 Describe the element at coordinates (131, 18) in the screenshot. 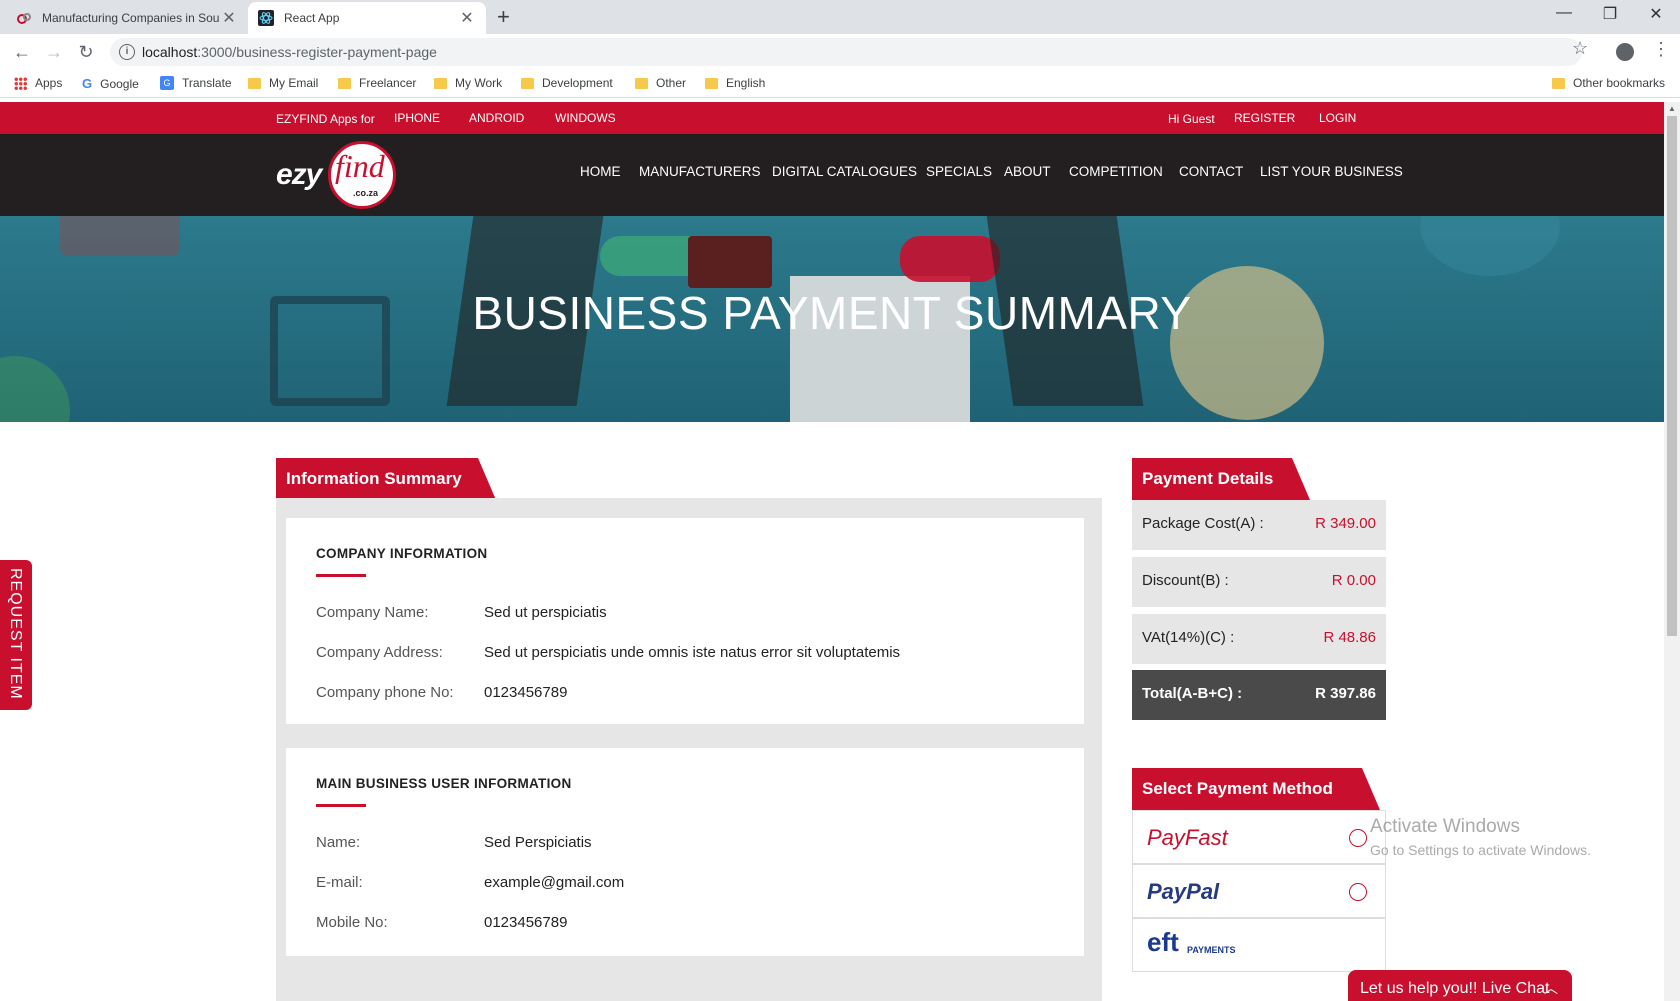

I see `tab-title: Manufacturing Companies in Sou` at that location.